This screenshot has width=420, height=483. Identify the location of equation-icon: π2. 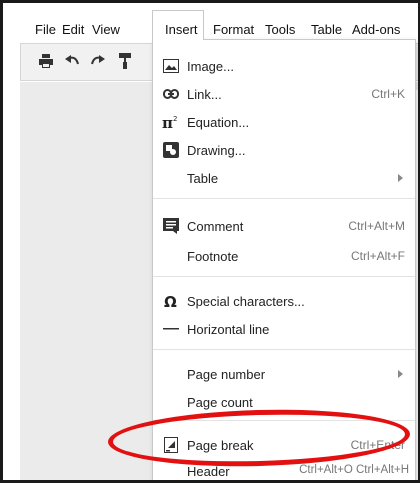
(171, 122).